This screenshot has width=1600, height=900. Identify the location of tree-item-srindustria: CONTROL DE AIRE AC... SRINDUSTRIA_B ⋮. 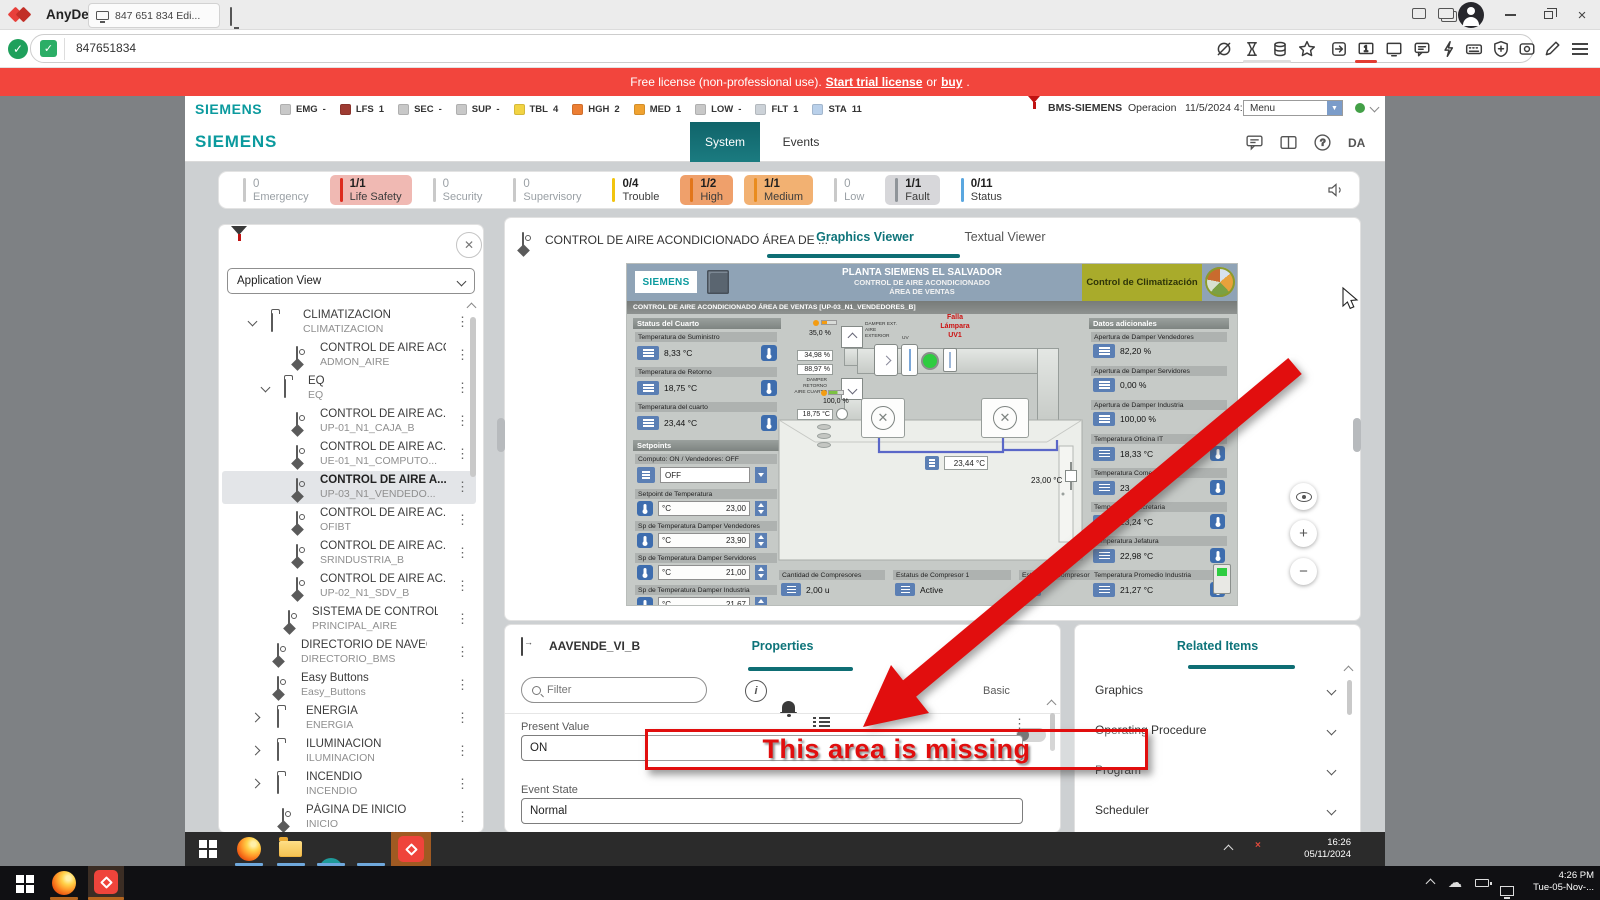
(349, 553).